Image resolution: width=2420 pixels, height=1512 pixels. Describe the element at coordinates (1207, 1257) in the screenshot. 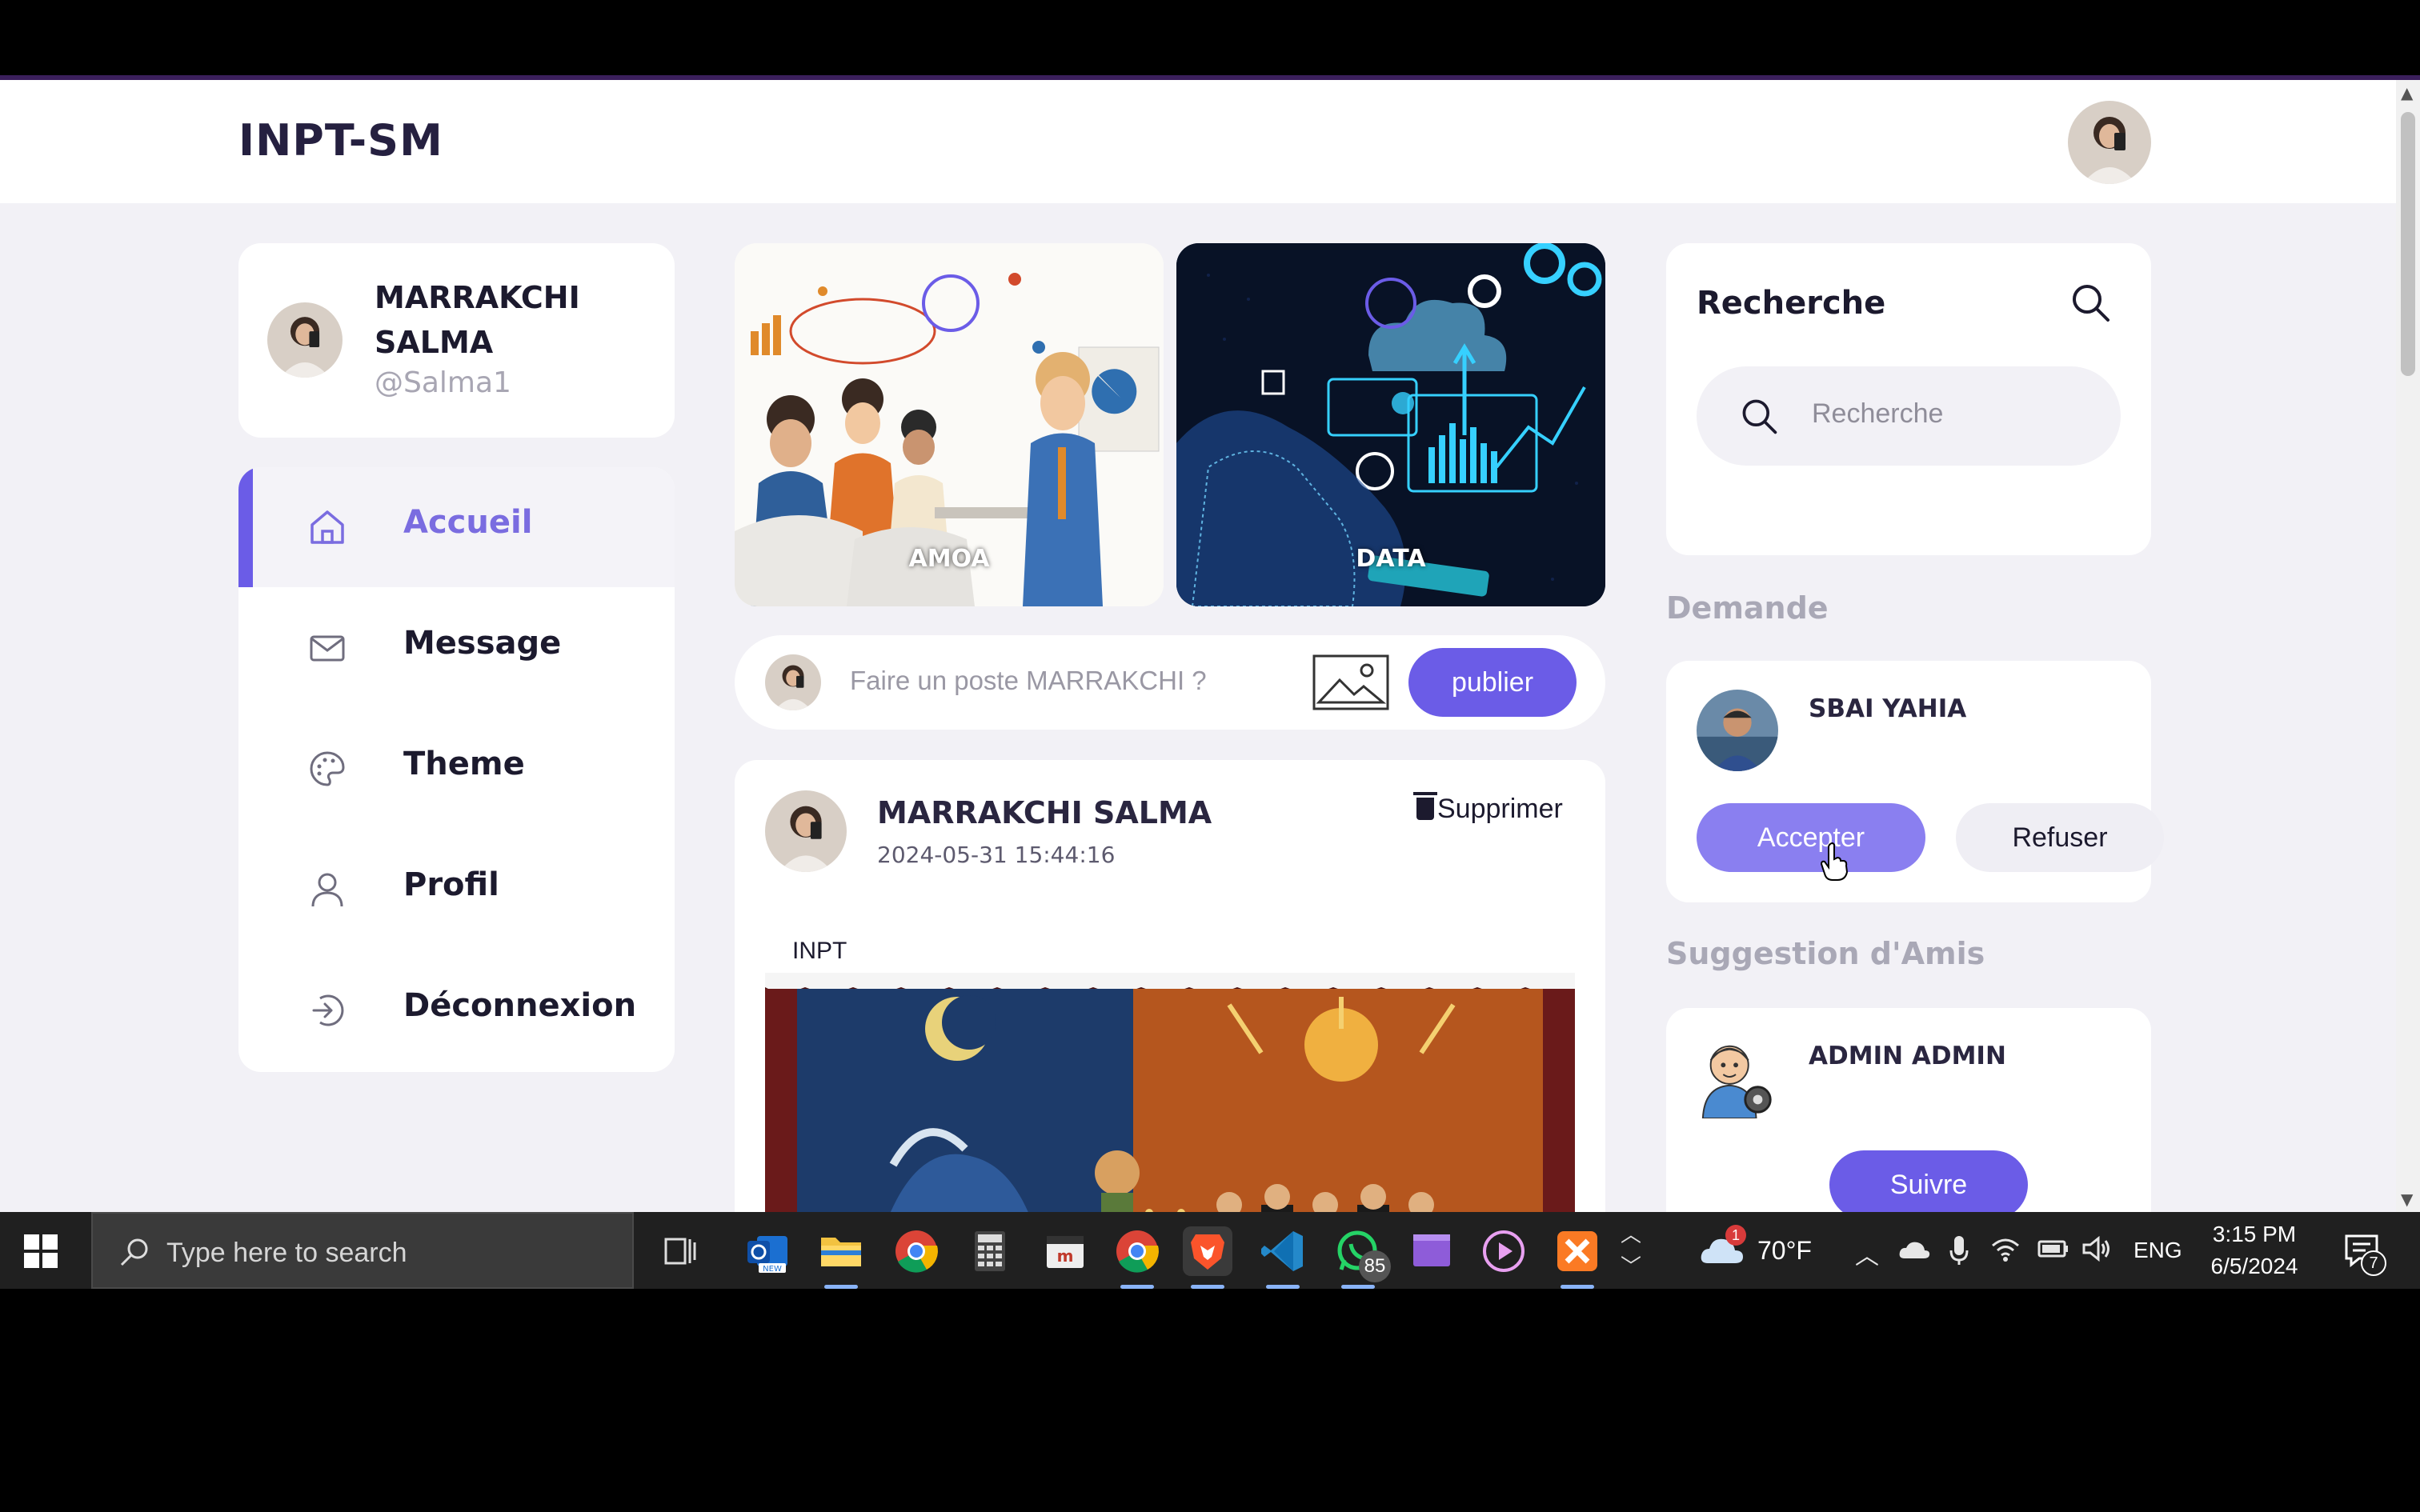

I see `brave-icon` at that location.